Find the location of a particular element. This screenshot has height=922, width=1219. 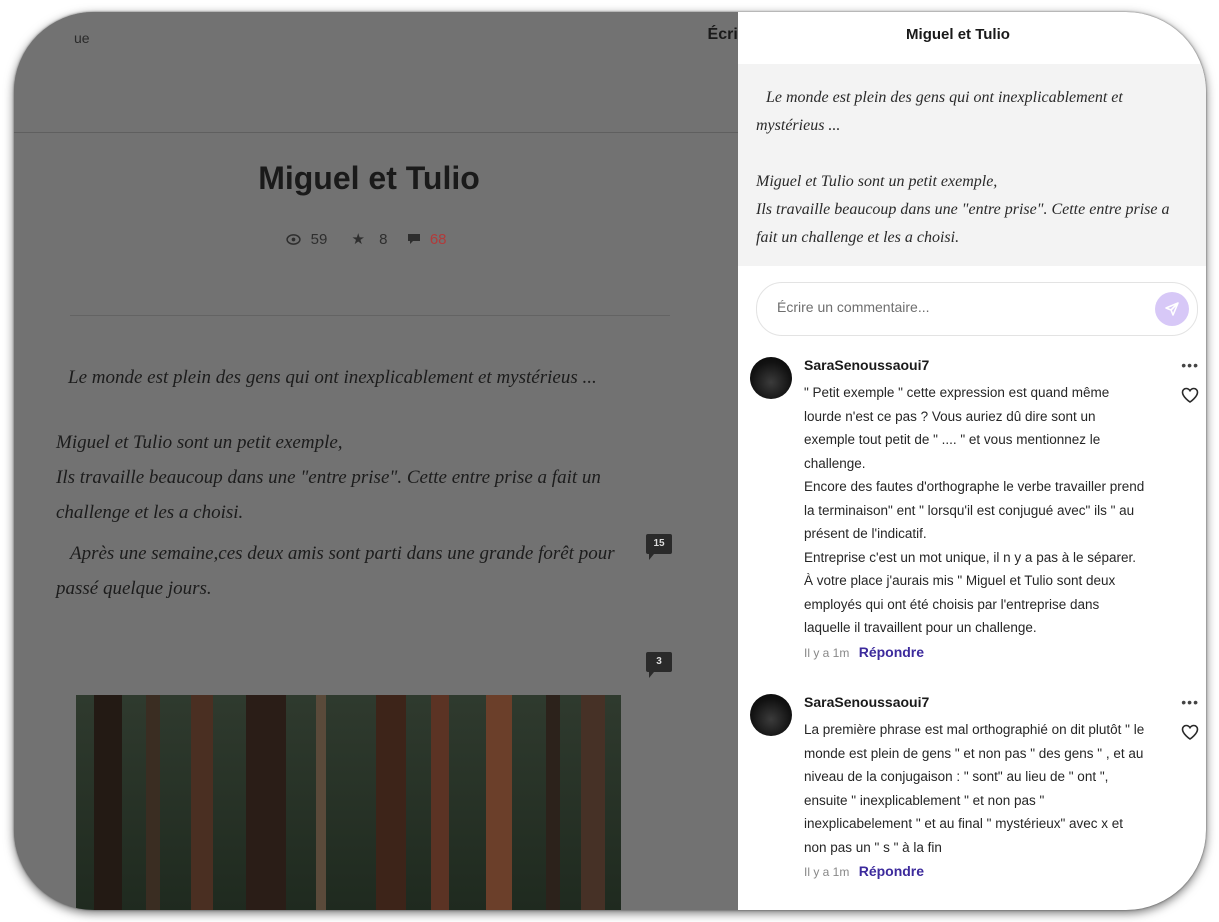

comments-count: 68 is located at coordinates (438, 239).